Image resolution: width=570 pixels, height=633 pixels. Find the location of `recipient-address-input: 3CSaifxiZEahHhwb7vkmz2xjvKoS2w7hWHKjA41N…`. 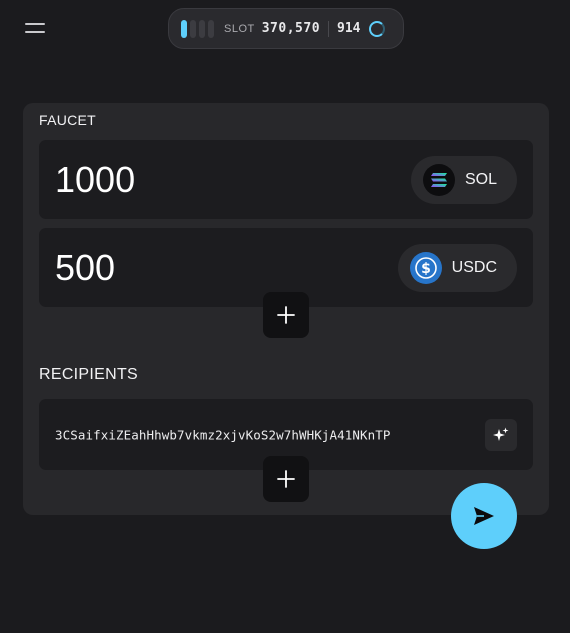

recipient-address-input: 3CSaifxiZEahHhwb7vkmz2xjvKoS2w7hWHKjA41N… is located at coordinates (223, 434).